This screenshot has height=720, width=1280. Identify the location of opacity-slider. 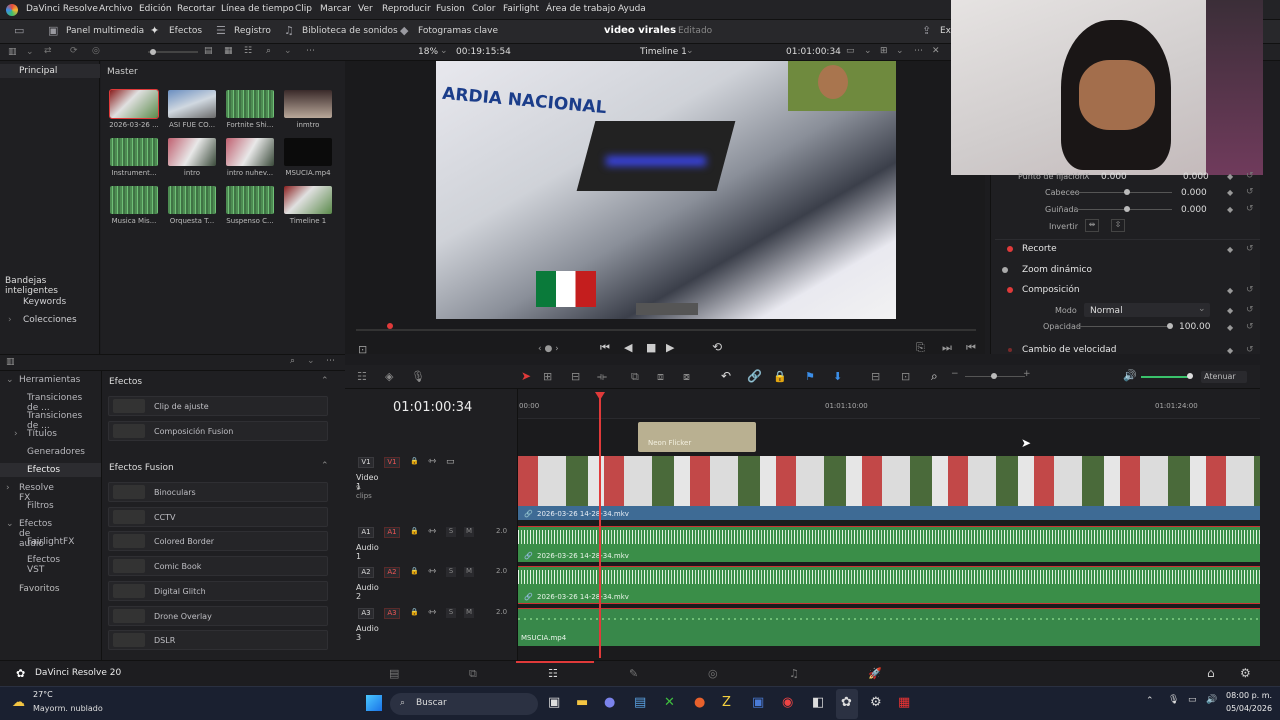
(1124, 326).